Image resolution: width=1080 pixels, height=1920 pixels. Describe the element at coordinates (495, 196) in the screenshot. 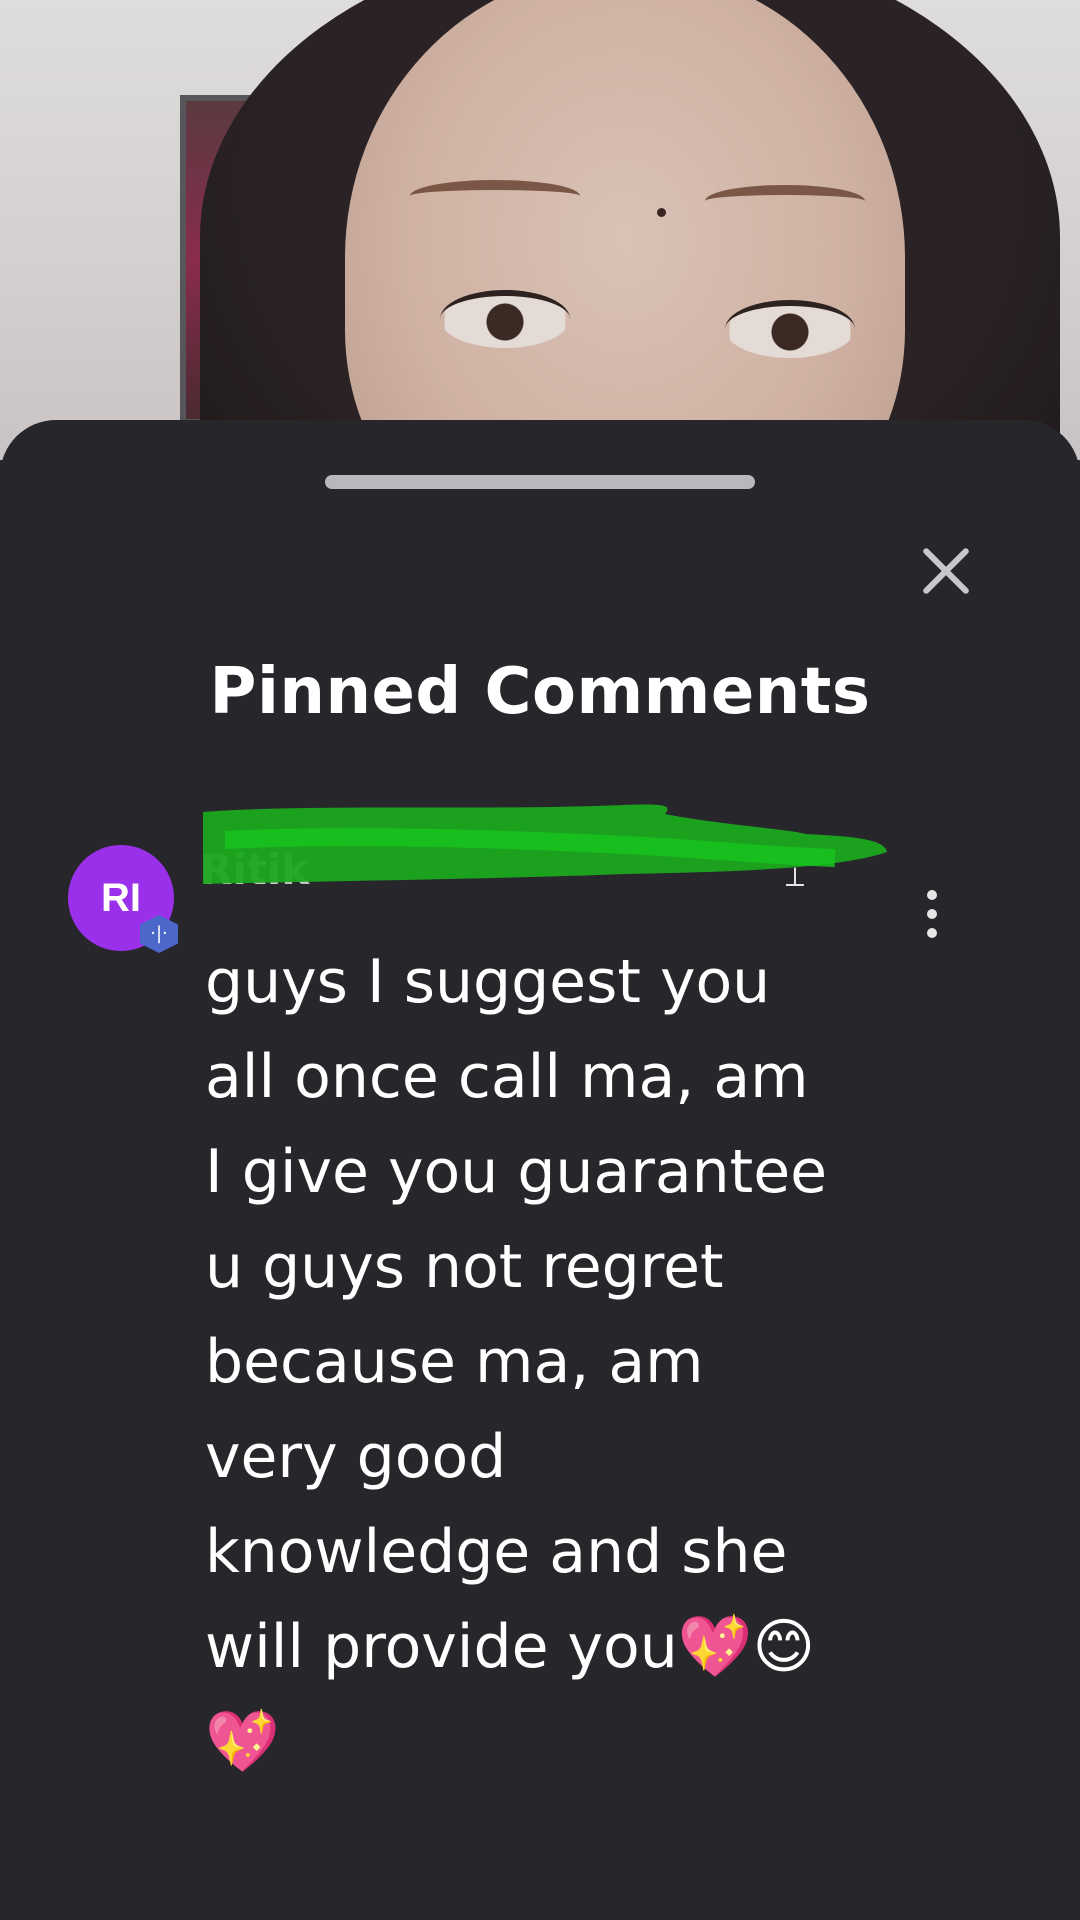

I see `left-eyebrow` at that location.